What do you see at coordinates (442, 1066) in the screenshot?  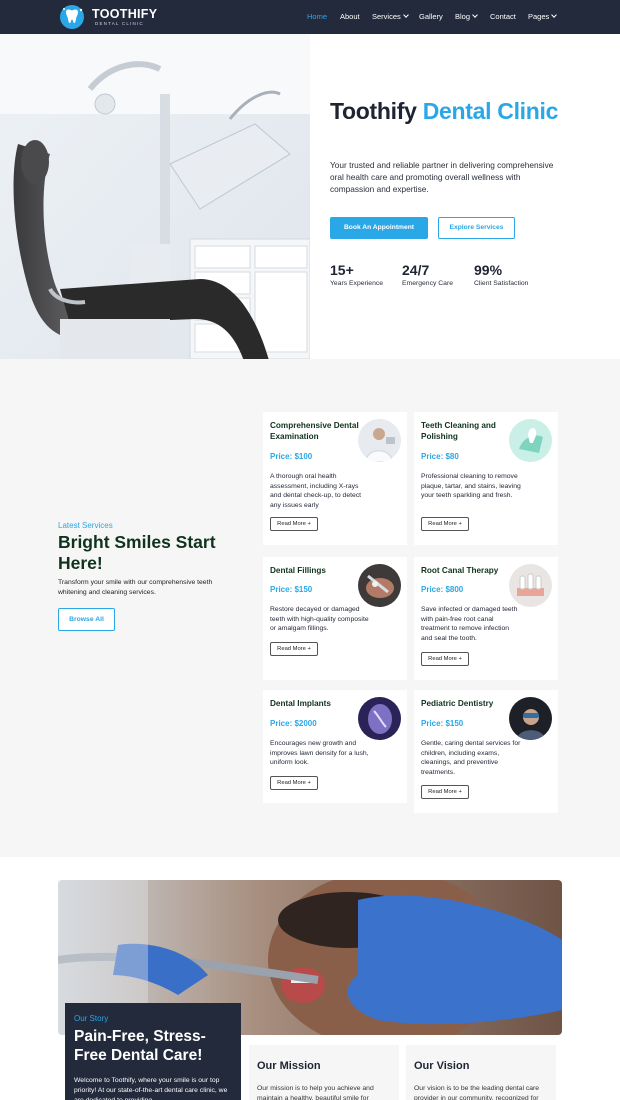 I see `vision-title: Our Vision` at bounding box center [442, 1066].